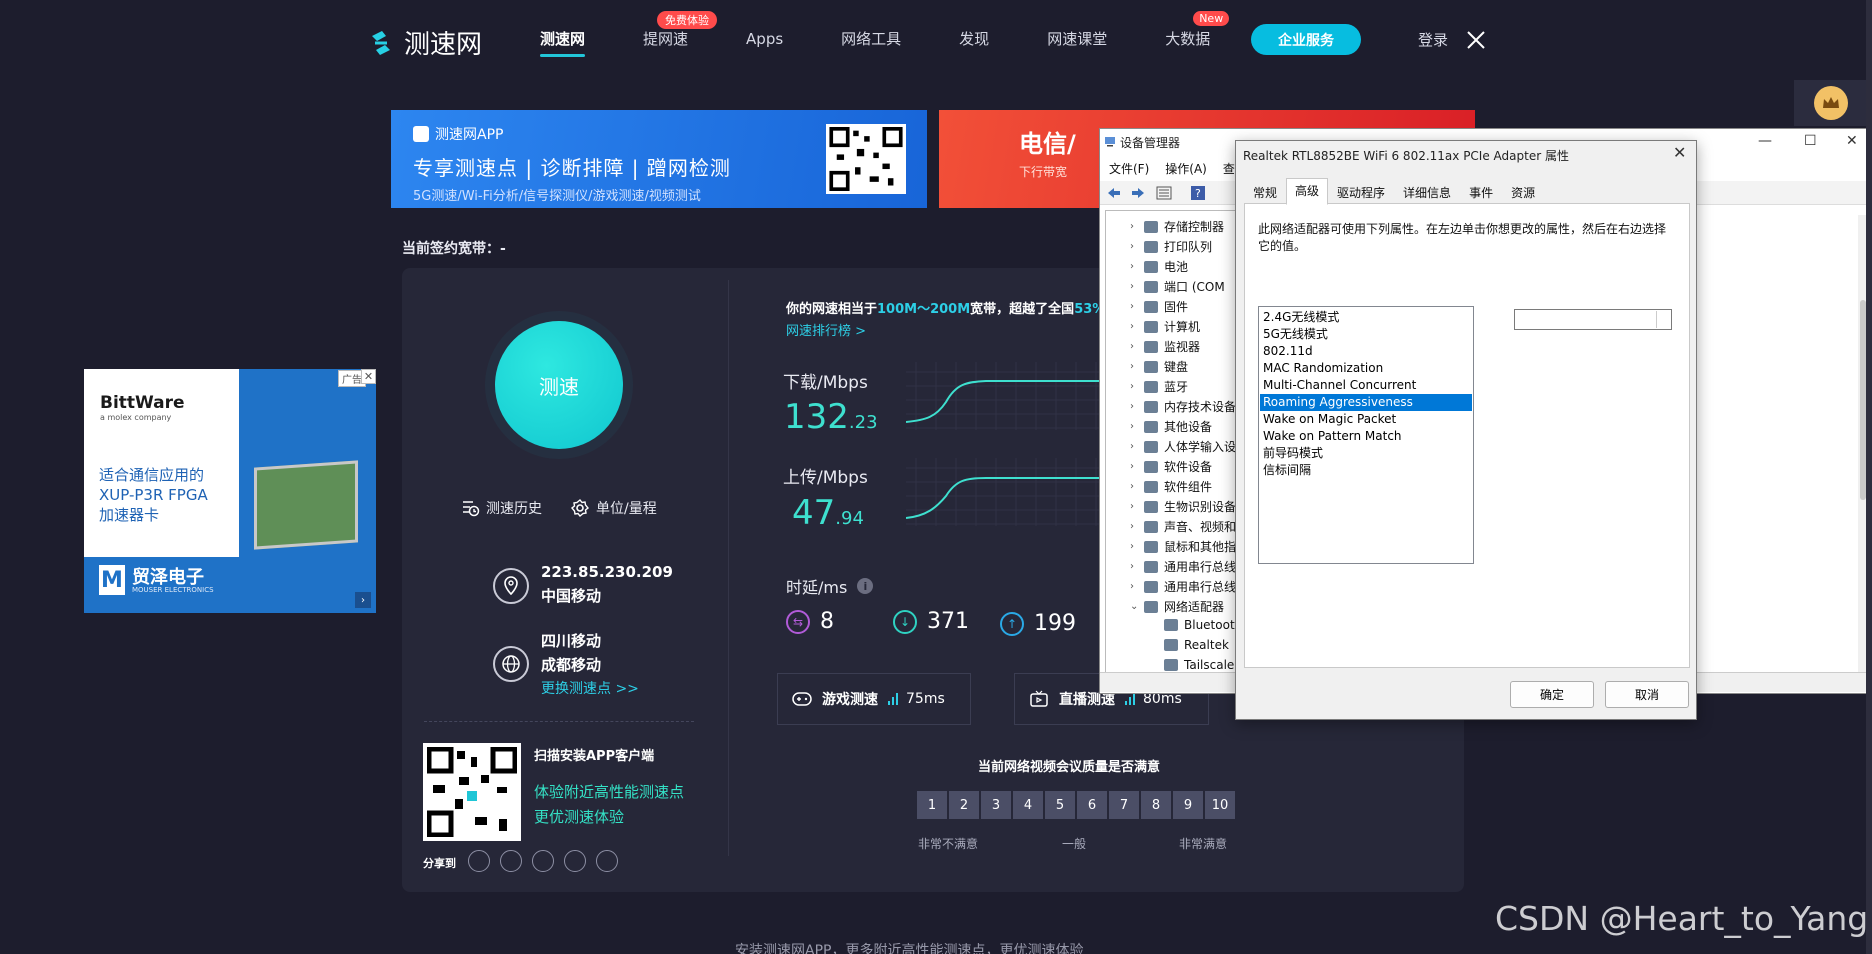 The image size is (1872, 954). Describe the element at coordinates (1192, 625) in the screenshot. I see `device-tree-child: Bluetoot` at that location.